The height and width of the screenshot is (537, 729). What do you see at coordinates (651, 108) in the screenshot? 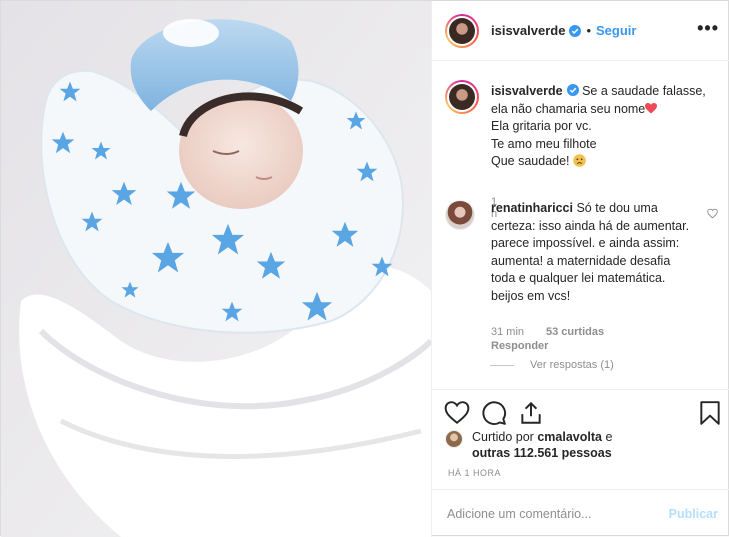
I see `red-heart-emoji-icon` at bounding box center [651, 108].